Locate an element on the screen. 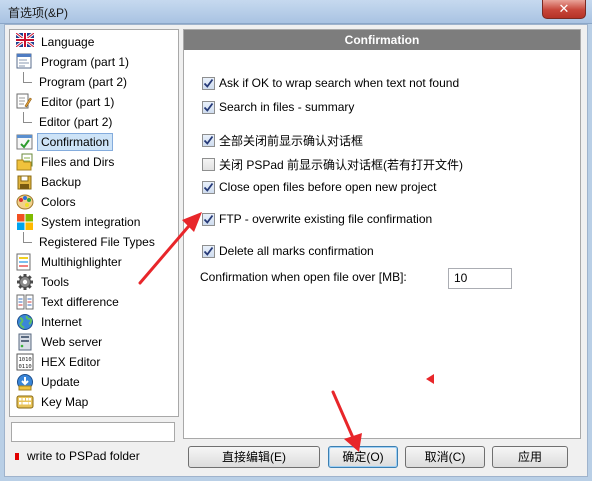  option-row: Search in files - summary is located at coordinates (278, 107).